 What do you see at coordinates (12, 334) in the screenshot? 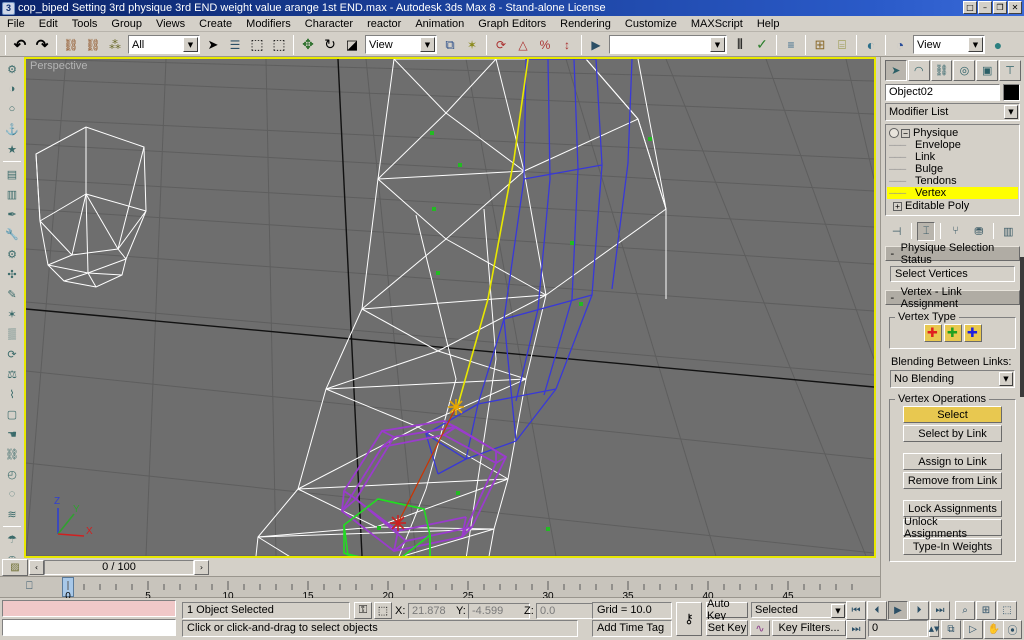
I see `align-grid-icon: ▒` at bounding box center [12, 334].